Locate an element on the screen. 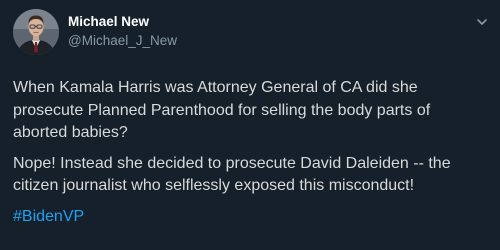  author-handle: @Michael_J_New is located at coordinates (122, 41).